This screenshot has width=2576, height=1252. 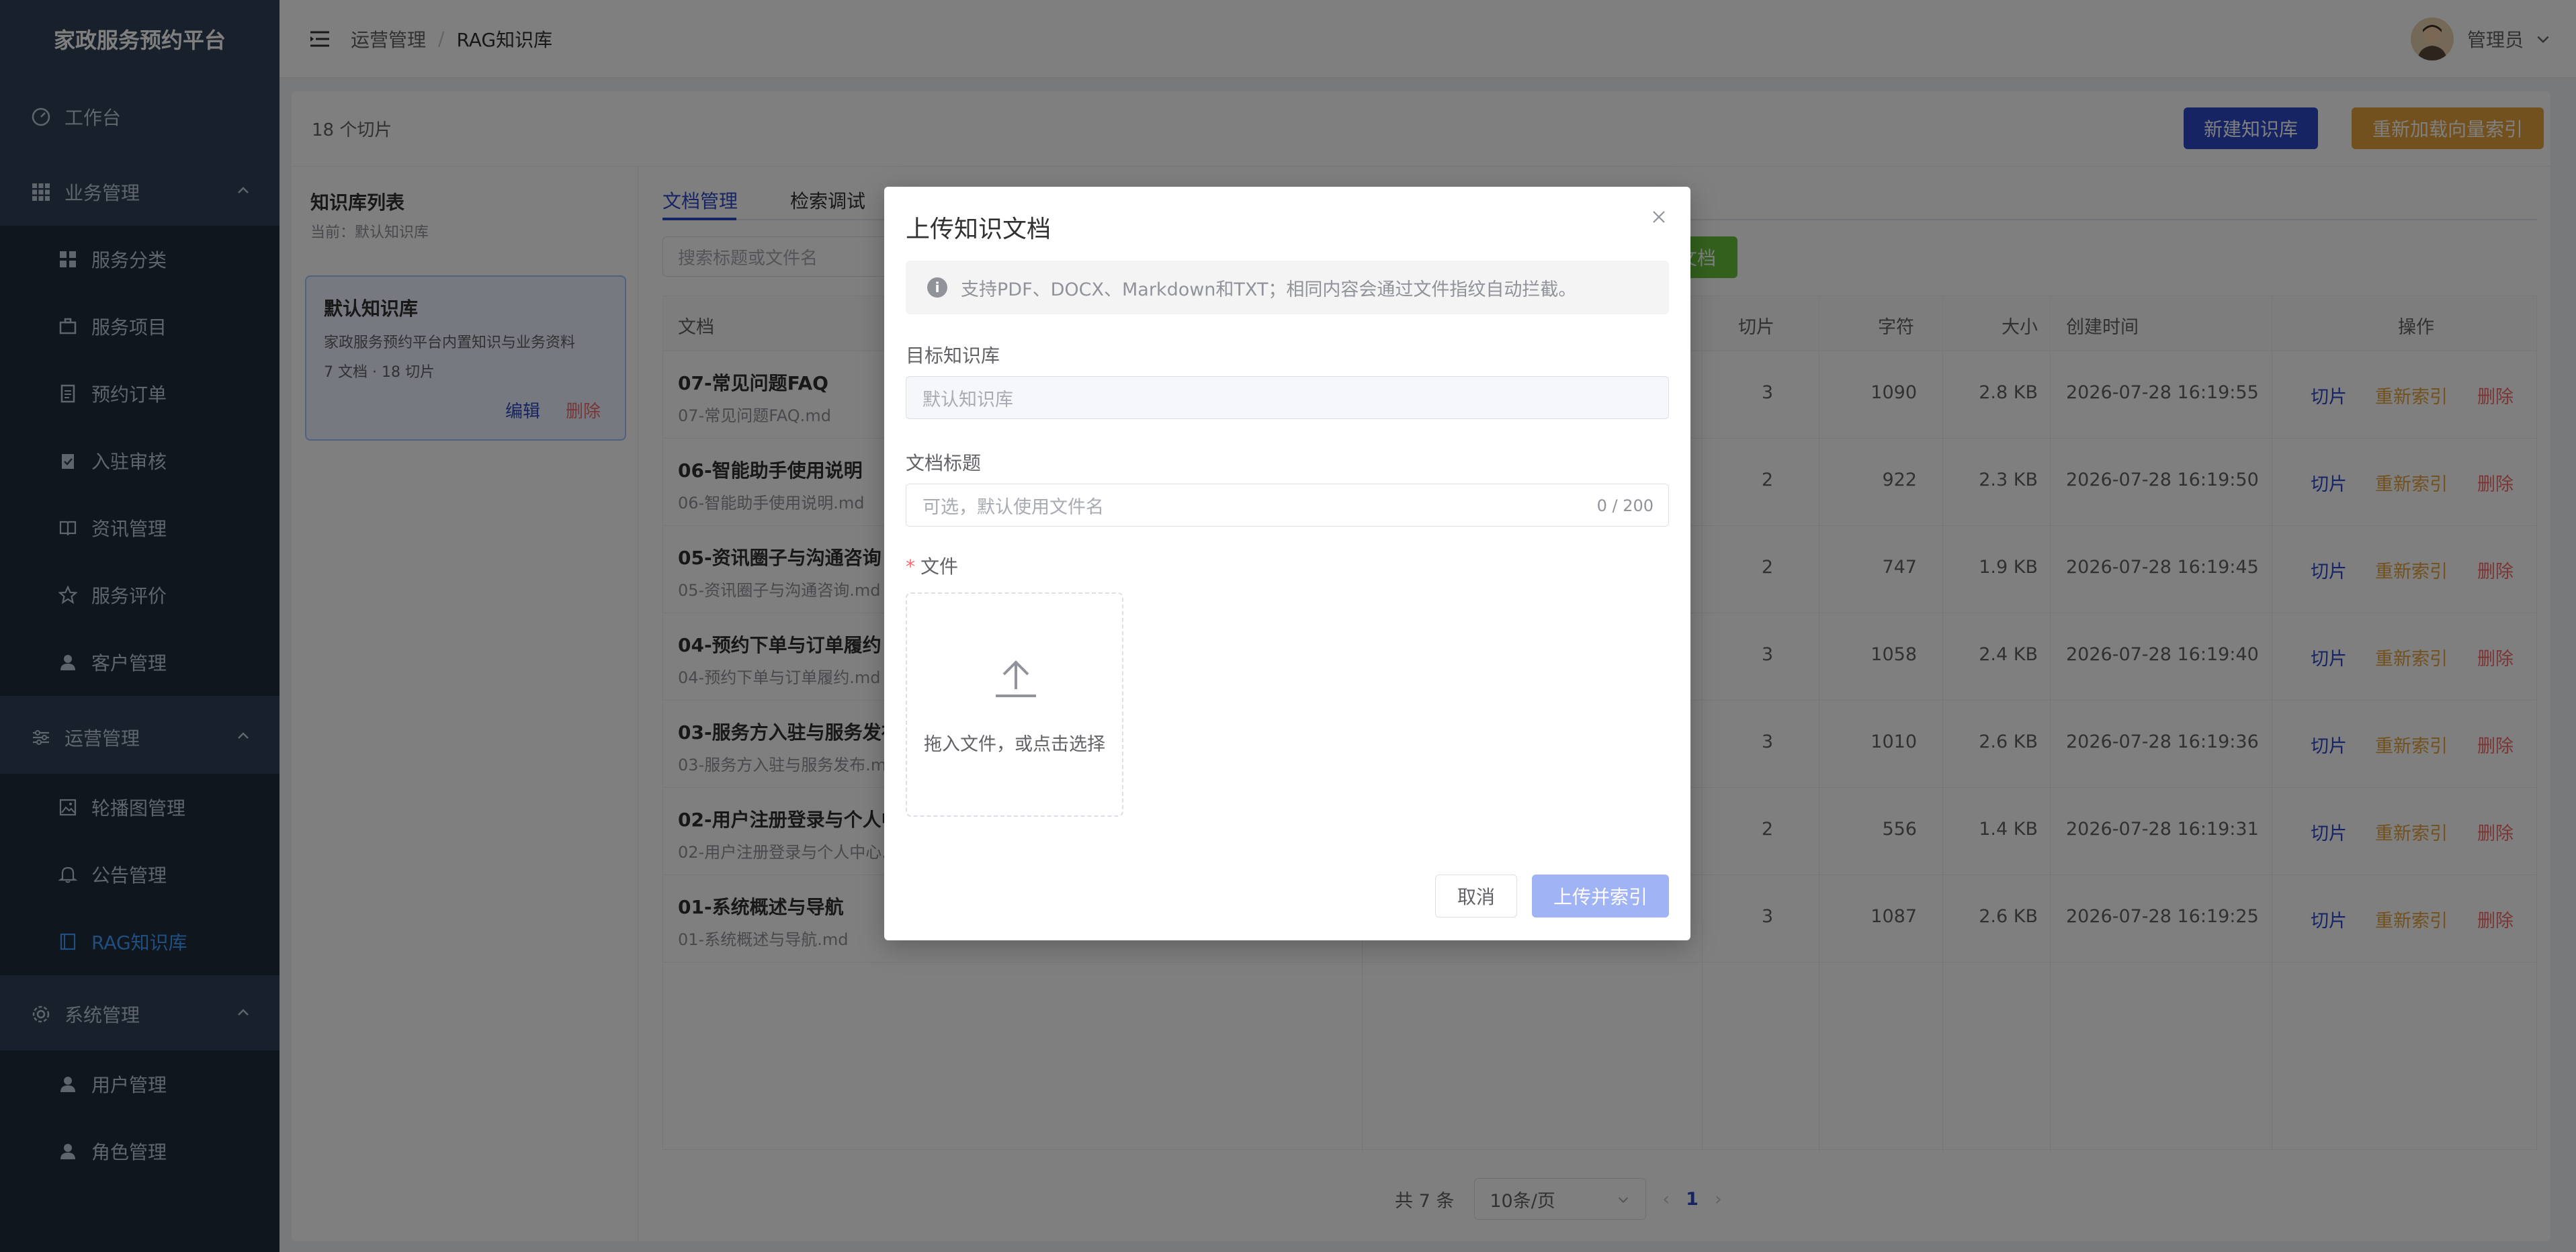 What do you see at coordinates (1659, 217) in the screenshot?
I see `close-icon` at bounding box center [1659, 217].